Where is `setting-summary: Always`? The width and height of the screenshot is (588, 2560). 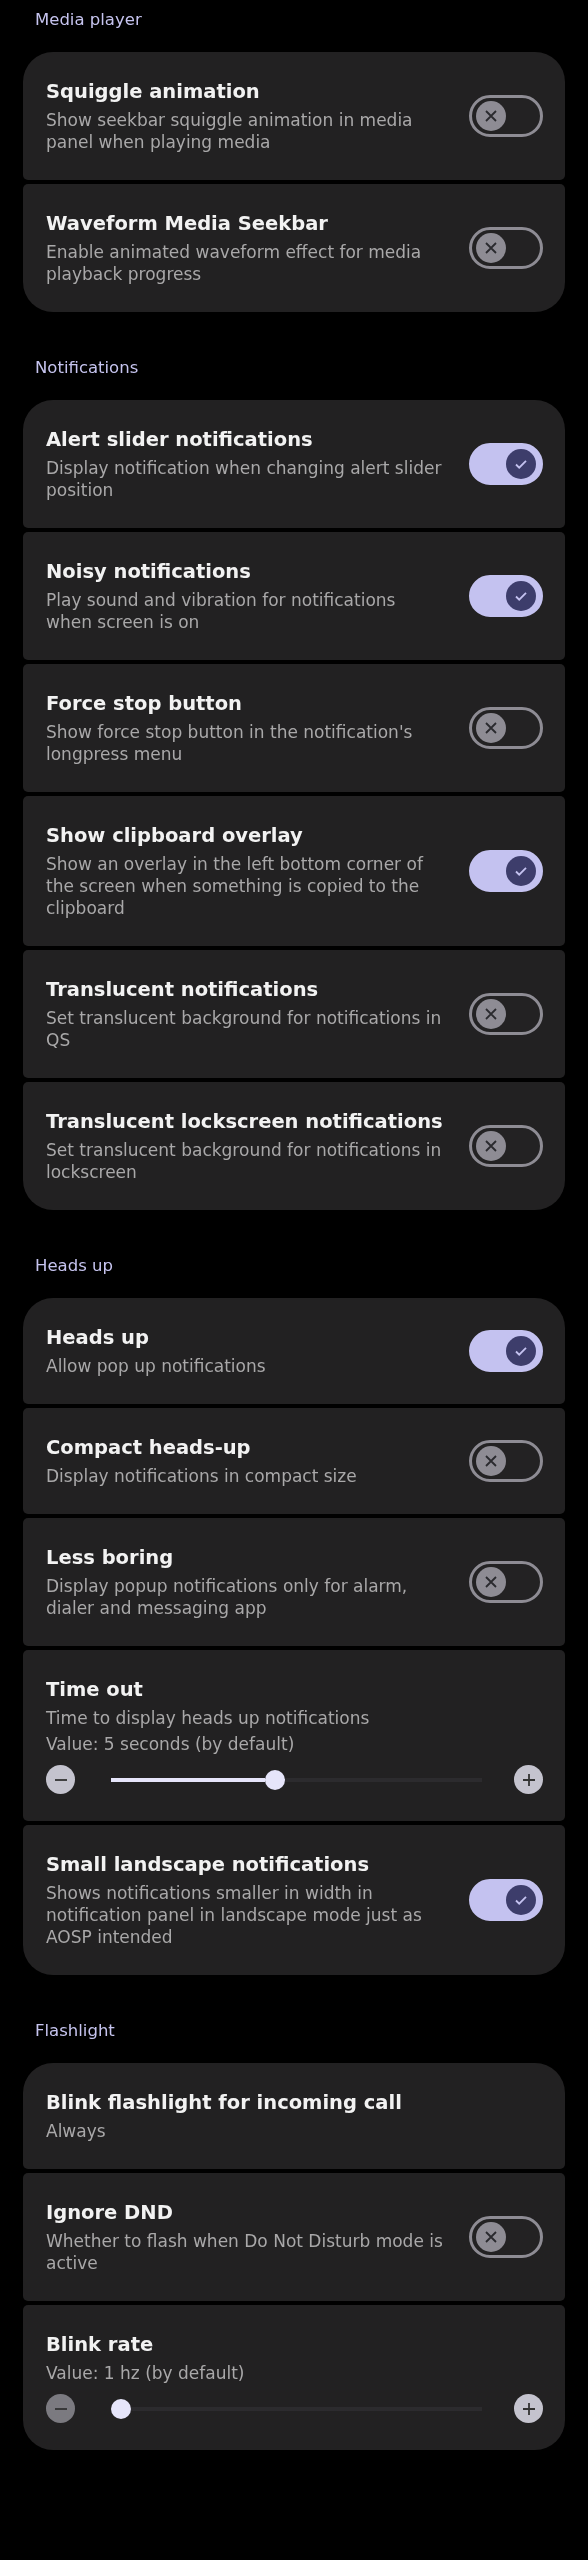
setting-summary: Always is located at coordinates (76, 2131).